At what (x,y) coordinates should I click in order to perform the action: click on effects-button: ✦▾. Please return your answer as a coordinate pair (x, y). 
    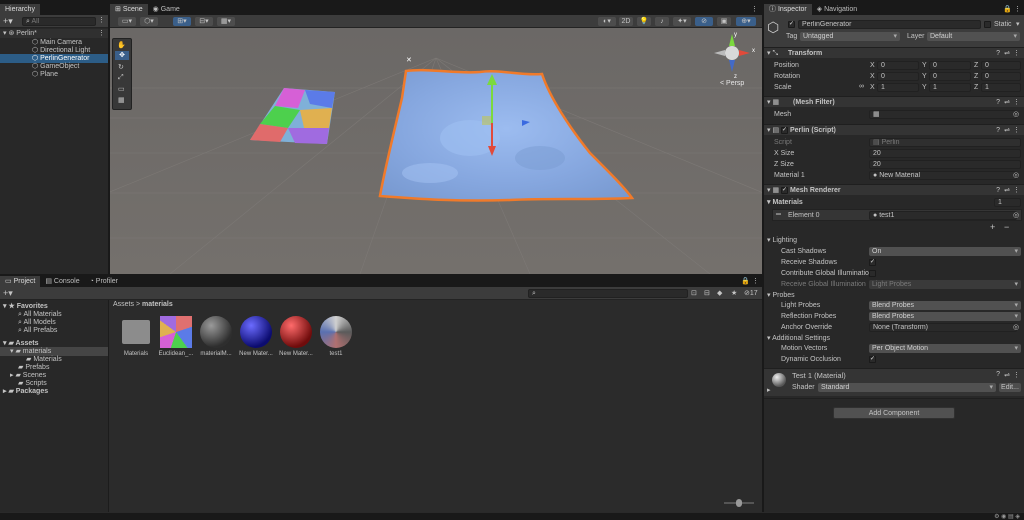
    Looking at the image, I should click on (682, 21).